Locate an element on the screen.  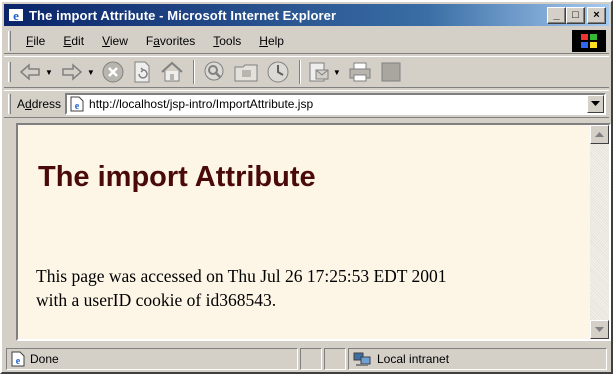
chevron-down-icon is located at coordinates (595, 103).